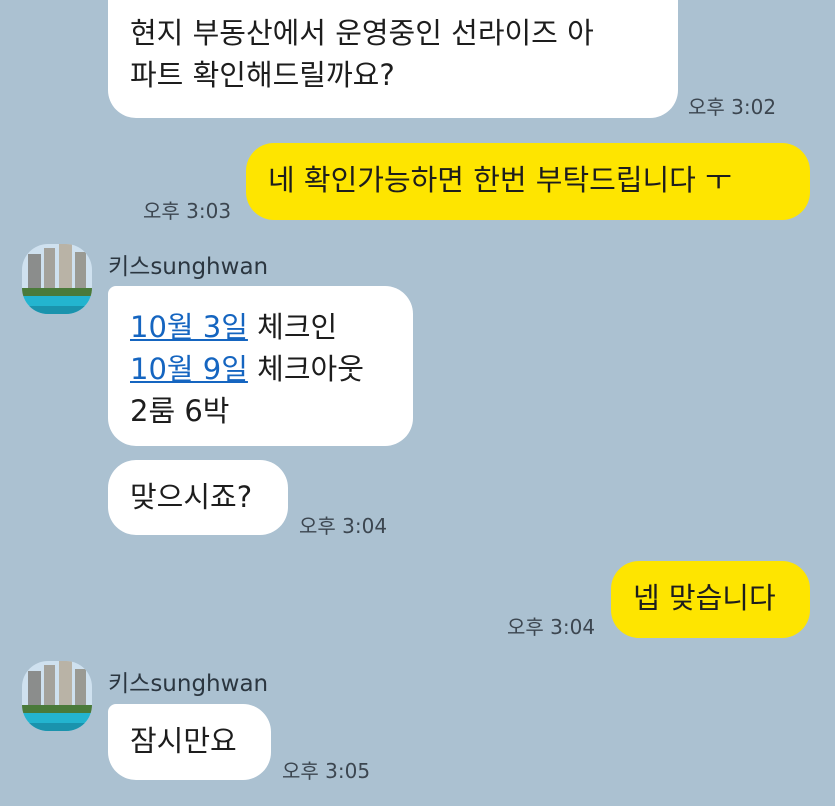 The height and width of the screenshot is (806, 835). I want to click on message-text: 네 확인가능하면 한번 부탁드립니다 ㅜ, so click(500, 180).